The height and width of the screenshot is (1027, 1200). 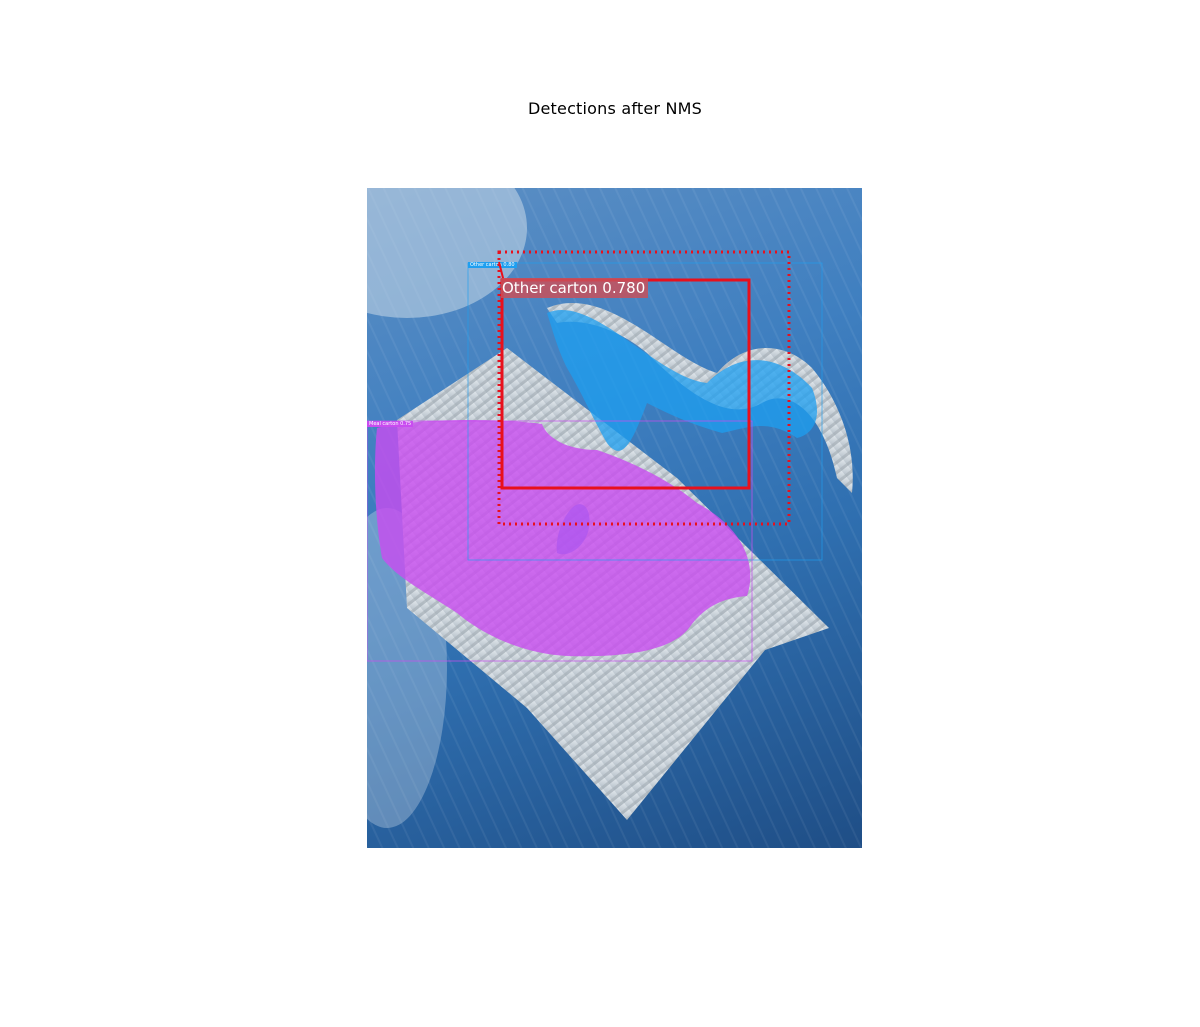 I want to click on primary-detection-label: Other carton 0.780, so click(x=575, y=288).